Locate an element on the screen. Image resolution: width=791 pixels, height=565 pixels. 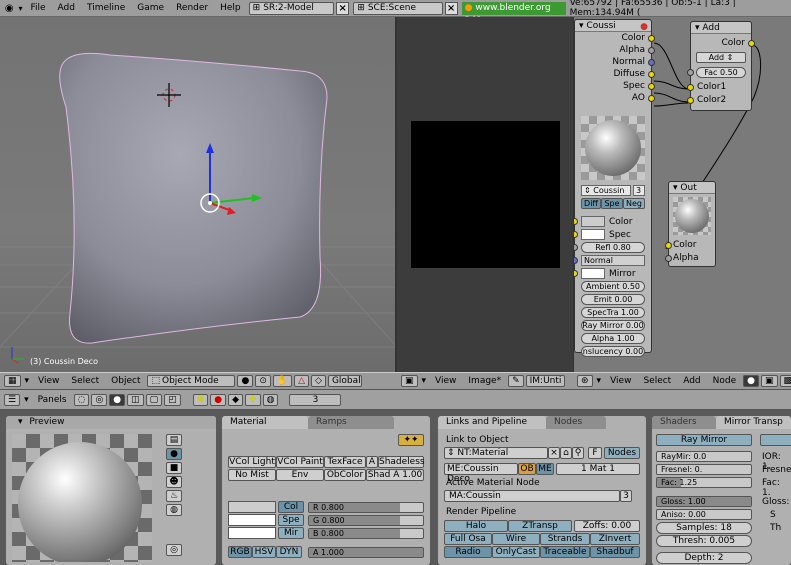
socket-in-mirror is located at coordinates (576, 273).